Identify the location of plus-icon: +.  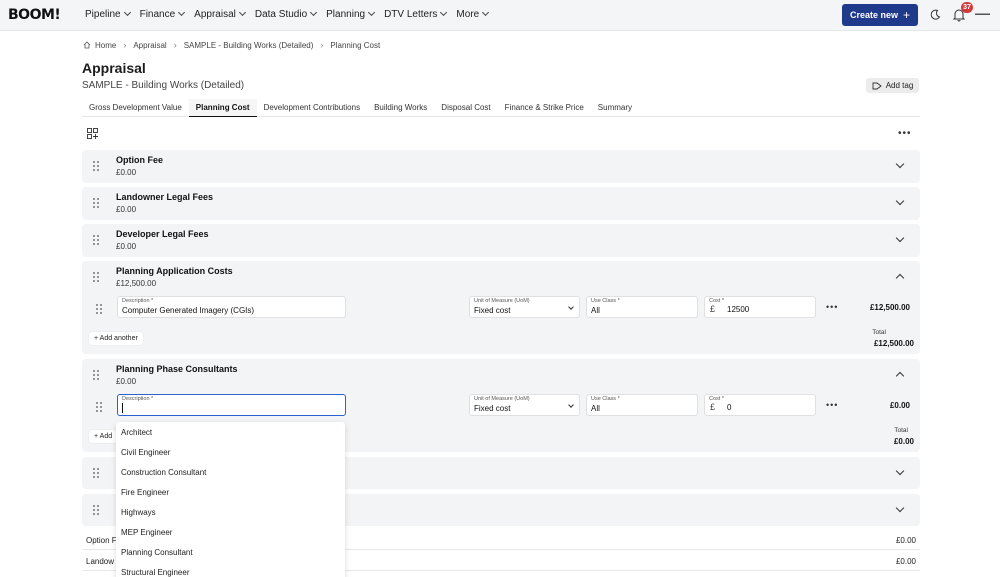
(96, 436).